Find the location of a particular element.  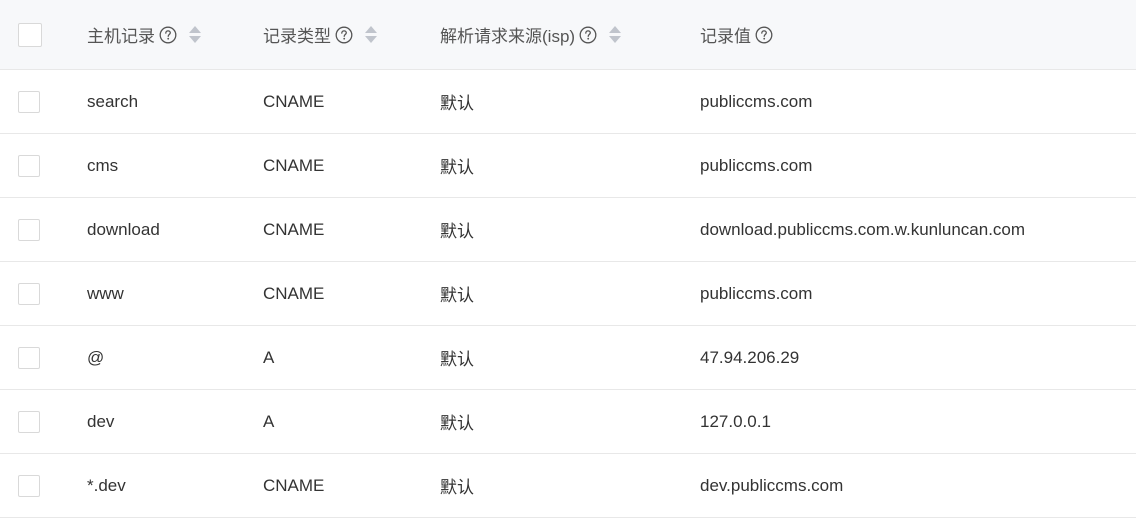

host-cell: *.dev is located at coordinates (106, 485).